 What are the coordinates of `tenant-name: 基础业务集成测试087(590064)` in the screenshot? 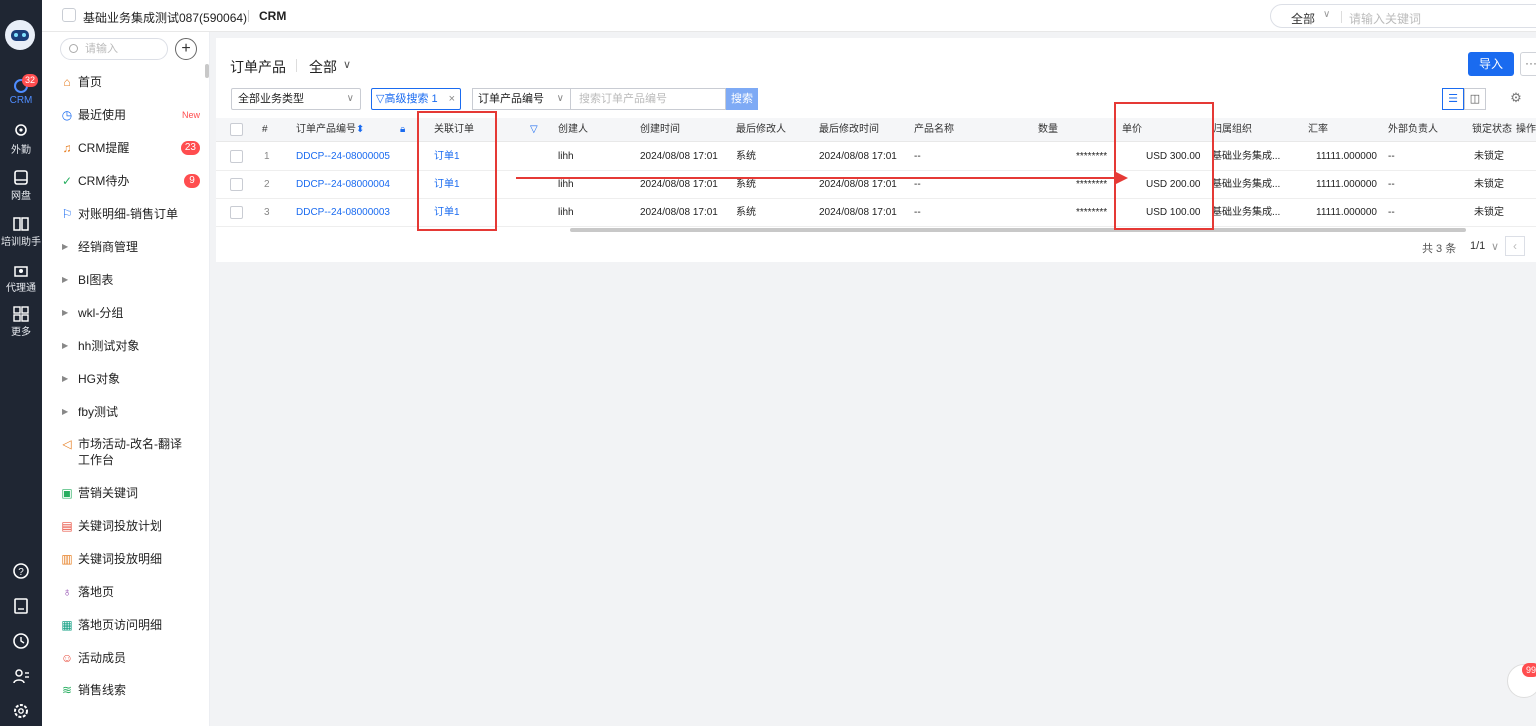 It's located at (165, 17).